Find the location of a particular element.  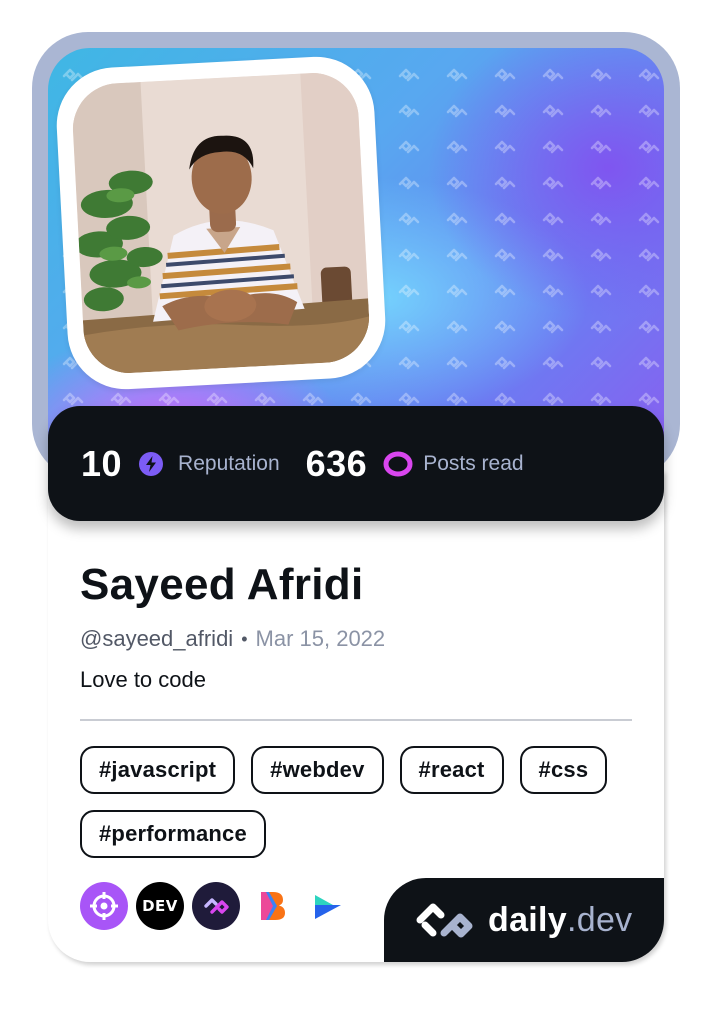

b-logo-source-icon is located at coordinates (272, 906).